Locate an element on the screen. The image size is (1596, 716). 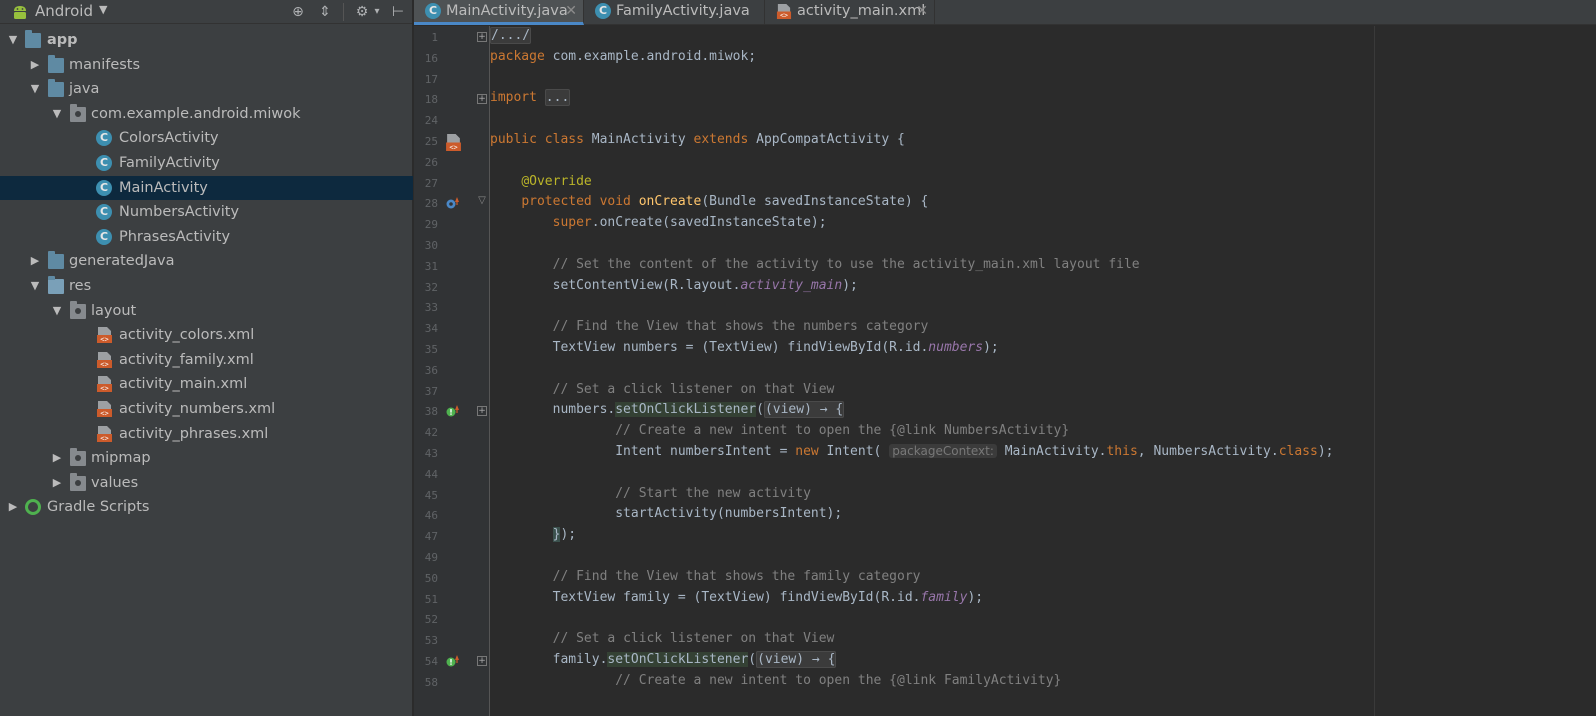
chevron-down-icon: ▼ is located at coordinates (103, 9).